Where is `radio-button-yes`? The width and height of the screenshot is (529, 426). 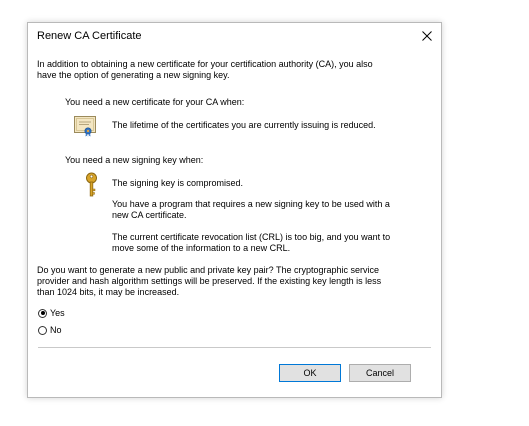
radio-button-yes is located at coordinates (42, 313).